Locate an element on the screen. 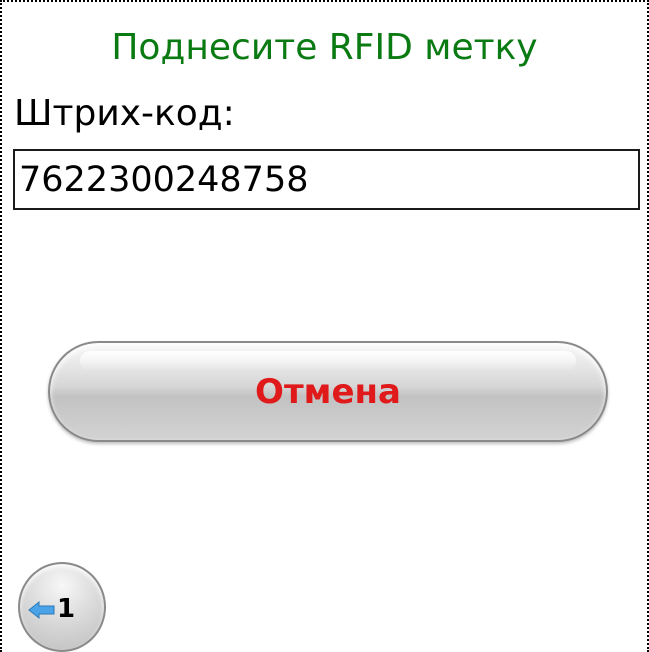 This screenshot has width=649, height=652. cancel-button: Отмена is located at coordinates (328, 391).